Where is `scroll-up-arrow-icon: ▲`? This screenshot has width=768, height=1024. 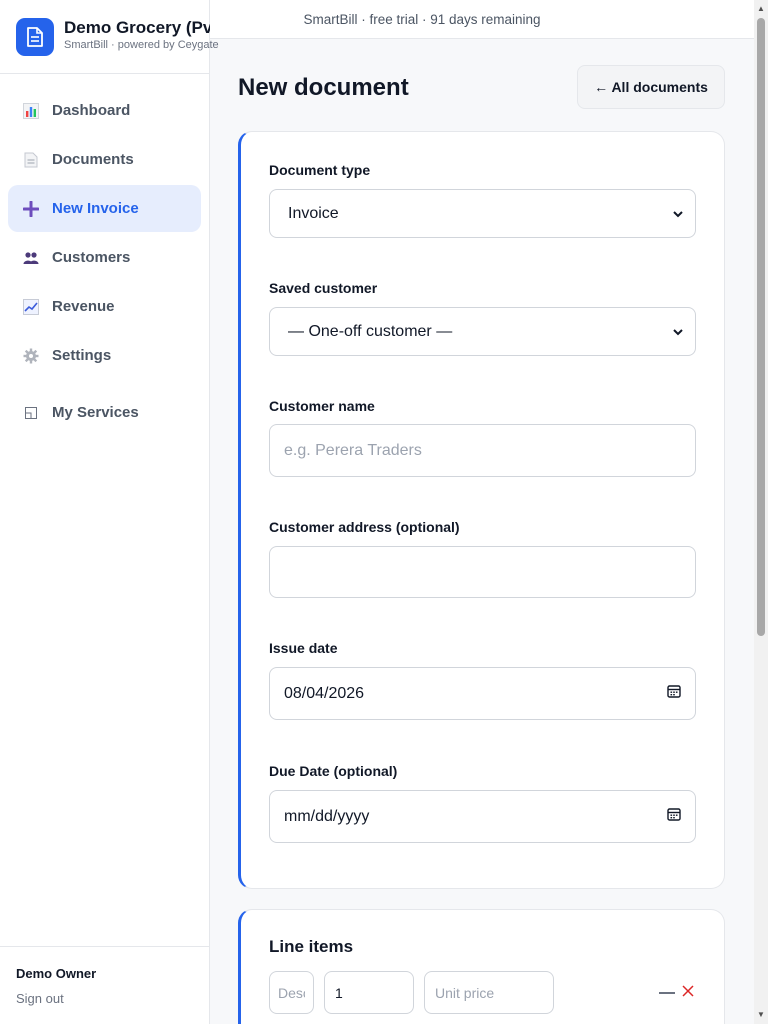
scroll-up-arrow-icon: ▲ is located at coordinates (761, 8).